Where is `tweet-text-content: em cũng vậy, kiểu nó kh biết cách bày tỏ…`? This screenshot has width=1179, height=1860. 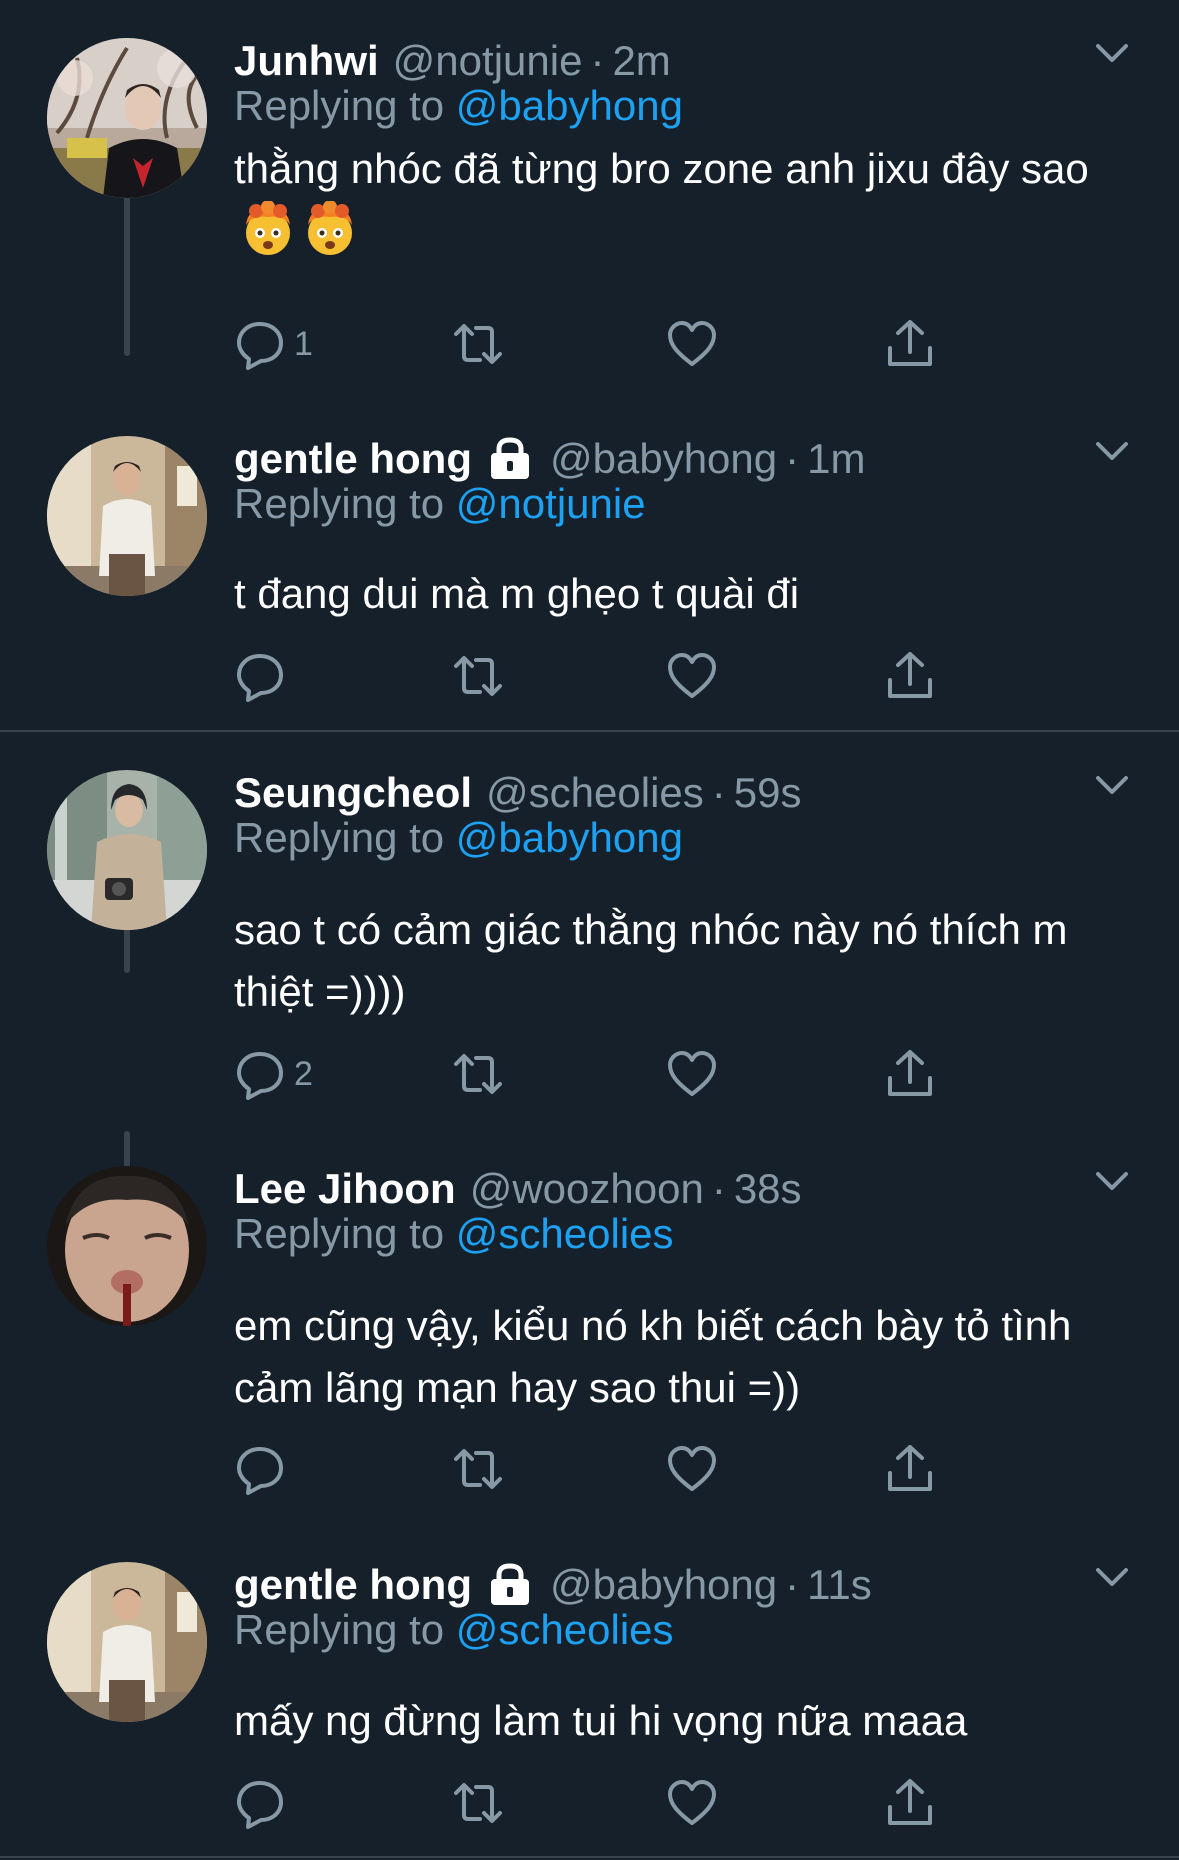 tweet-text-content: em cũng vậy, kiểu nó kh biết cách bày tỏ… is located at coordinates (653, 1356).